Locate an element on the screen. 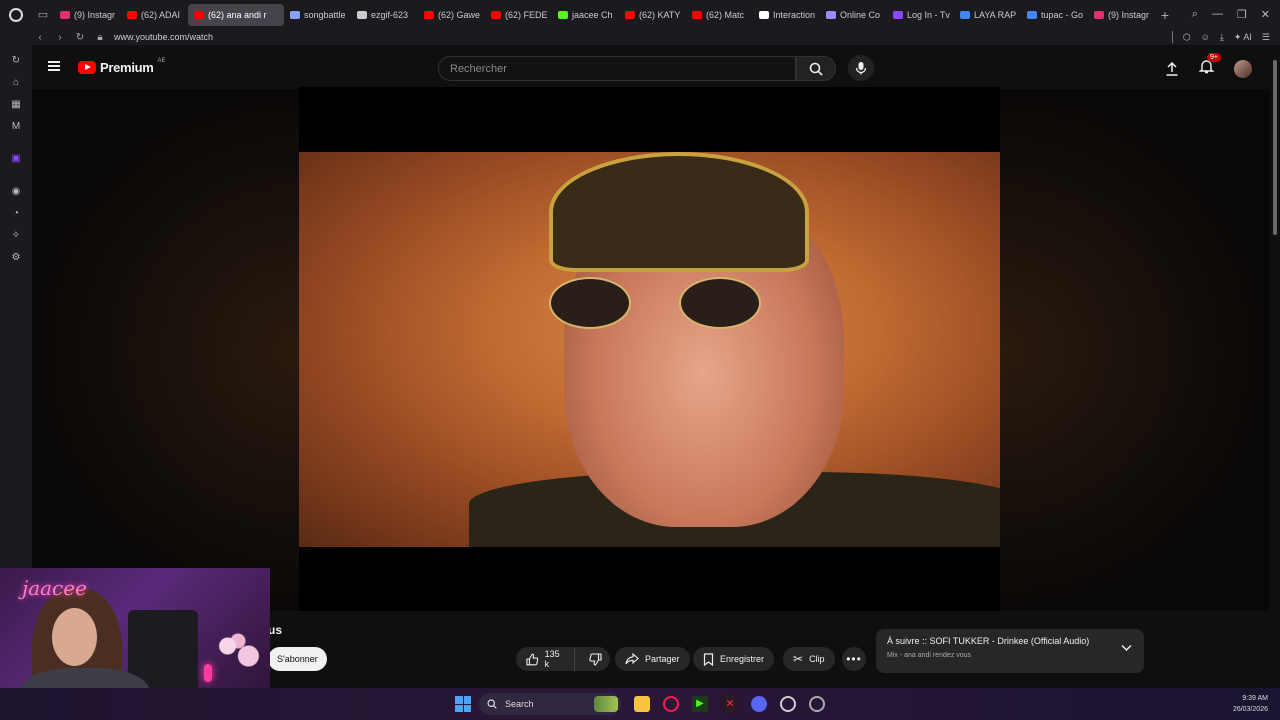 This screenshot has width=1280, height=720. more-actions-button: ••• is located at coordinates (854, 659).